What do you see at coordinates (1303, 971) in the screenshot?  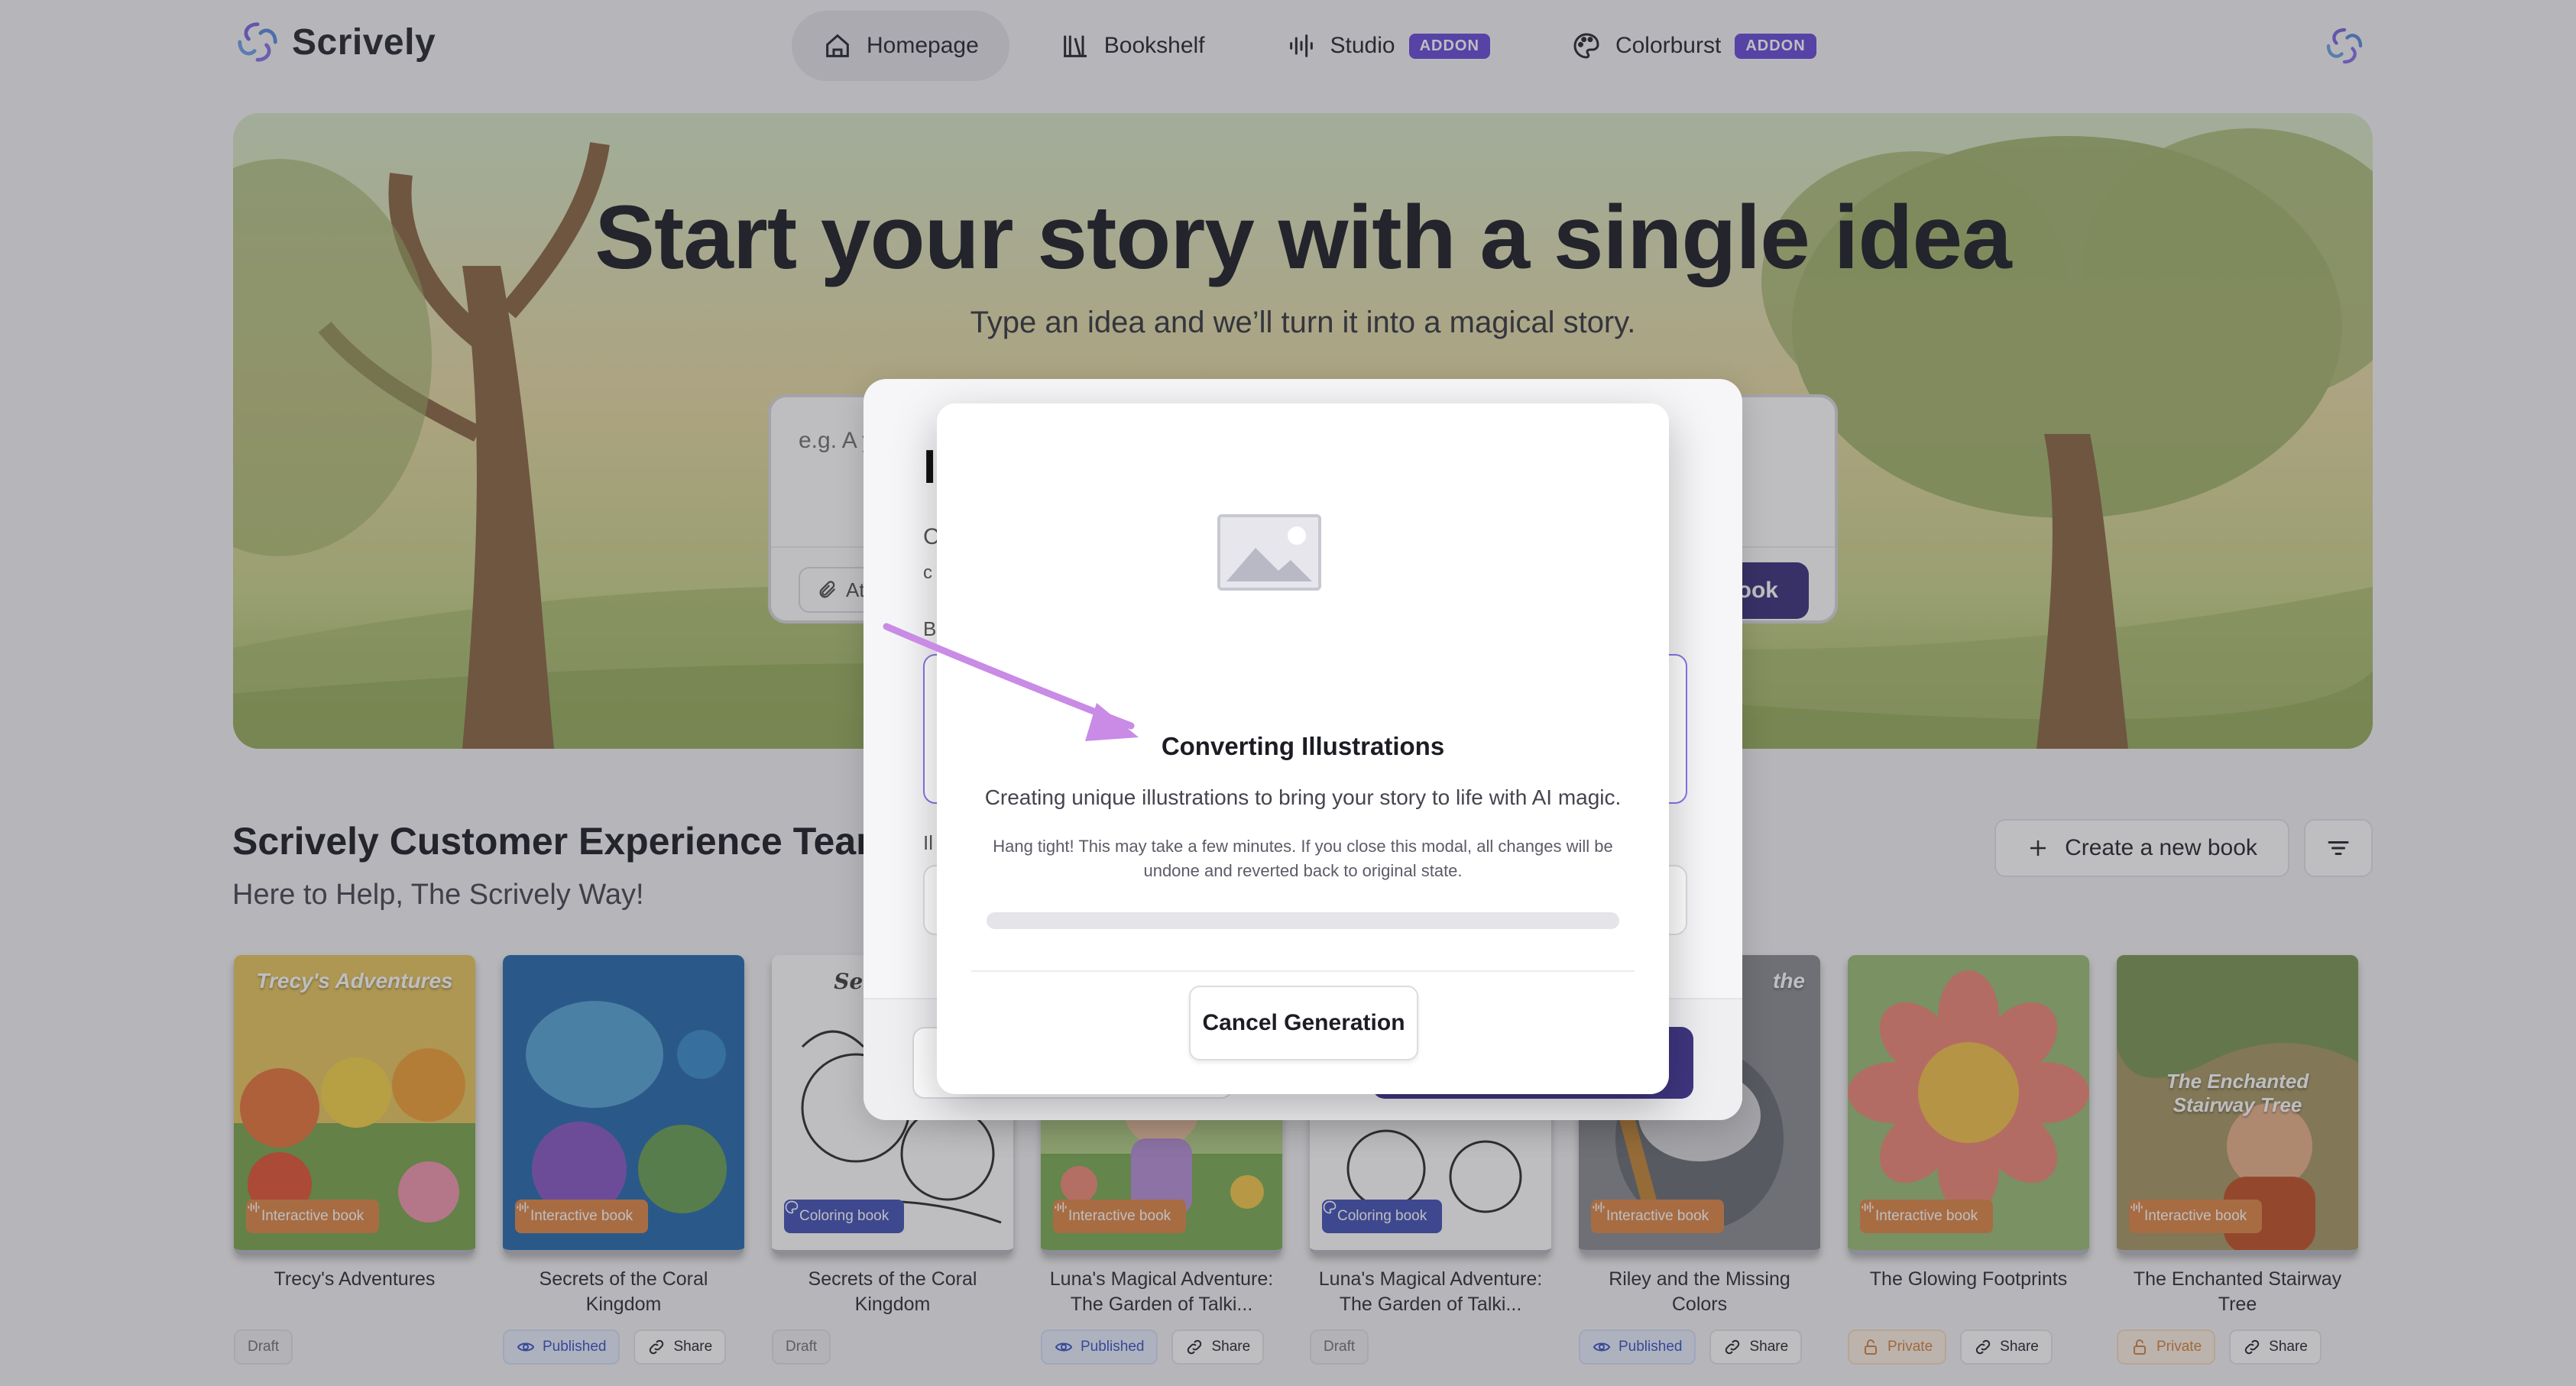 I see `divider` at bounding box center [1303, 971].